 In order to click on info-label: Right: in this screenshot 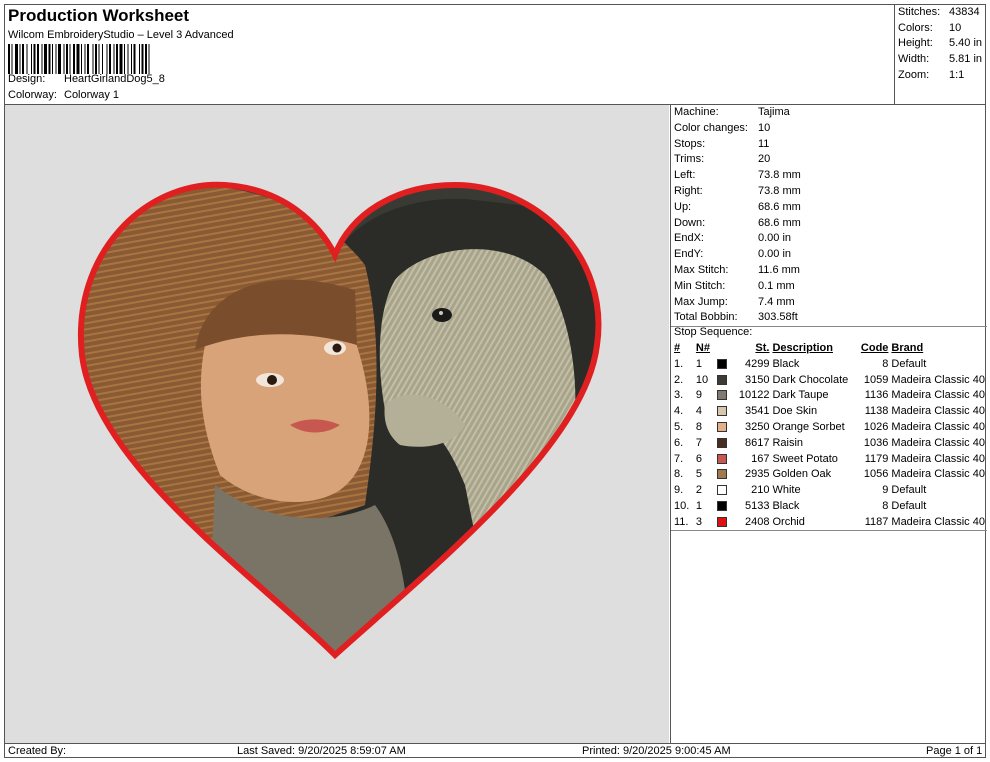, I will do `click(688, 191)`.